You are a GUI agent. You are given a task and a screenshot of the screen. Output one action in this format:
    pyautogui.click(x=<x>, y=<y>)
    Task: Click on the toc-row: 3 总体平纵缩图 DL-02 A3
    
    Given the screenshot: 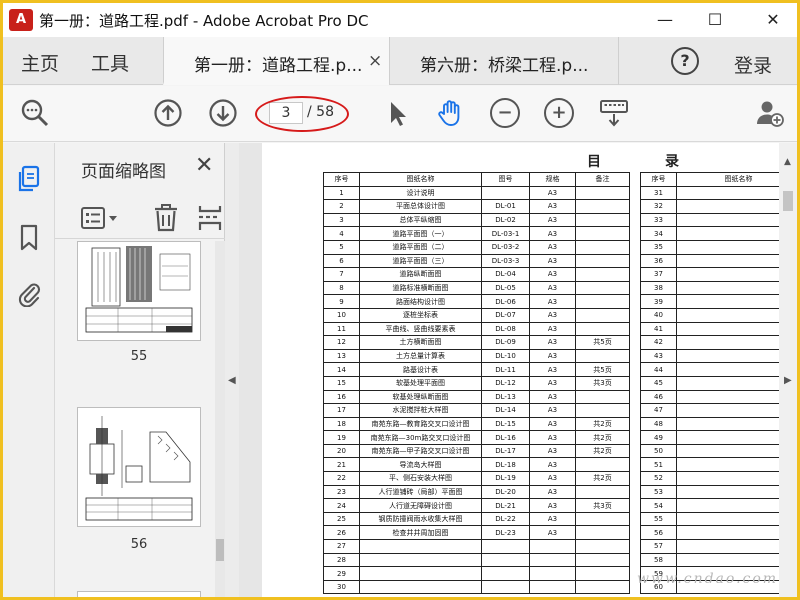 What is the action you would take?
    pyautogui.click(x=476, y=220)
    